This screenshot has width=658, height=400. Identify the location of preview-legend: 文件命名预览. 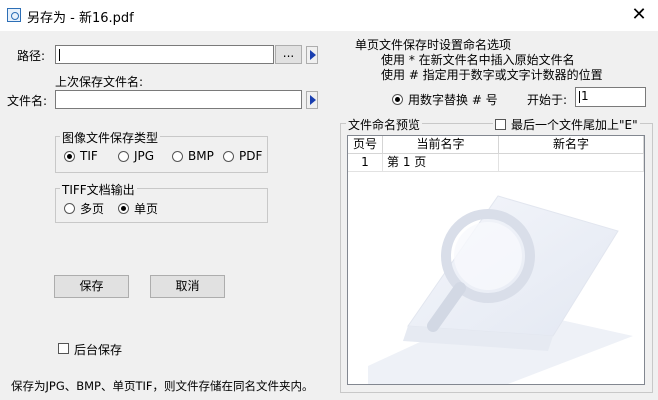
(384, 124).